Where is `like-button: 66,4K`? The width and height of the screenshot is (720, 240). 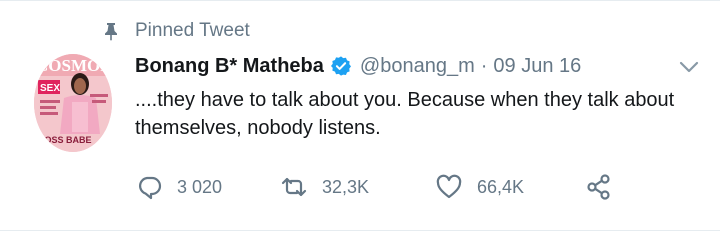 like-button: 66,4K is located at coordinates (479, 187).